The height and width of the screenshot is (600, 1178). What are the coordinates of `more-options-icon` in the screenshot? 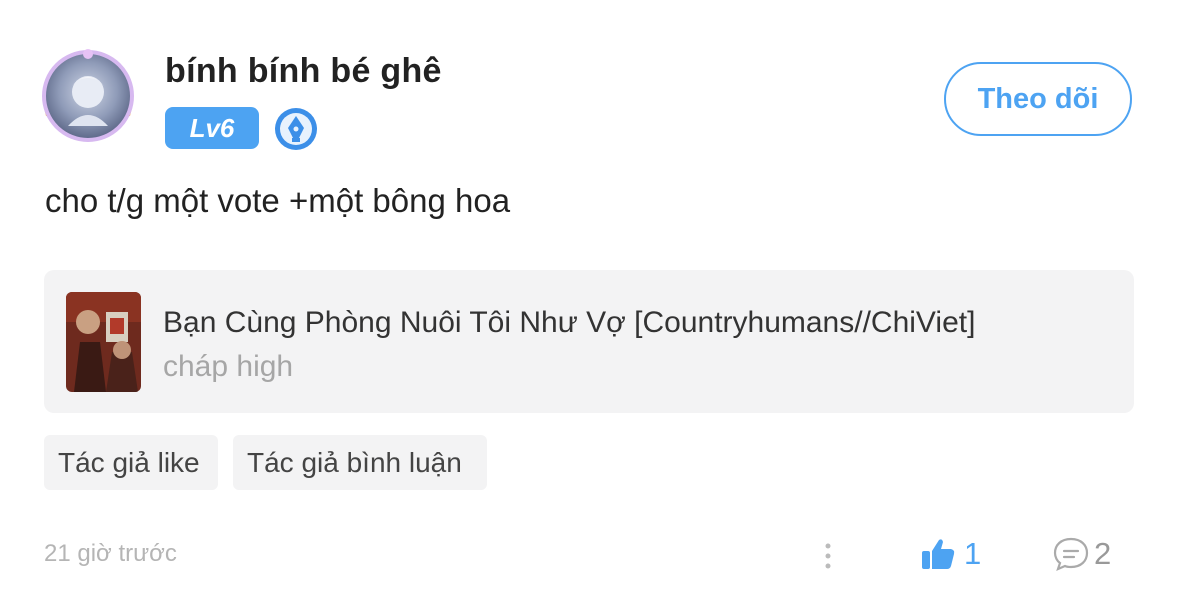 It's located at (828, 556).